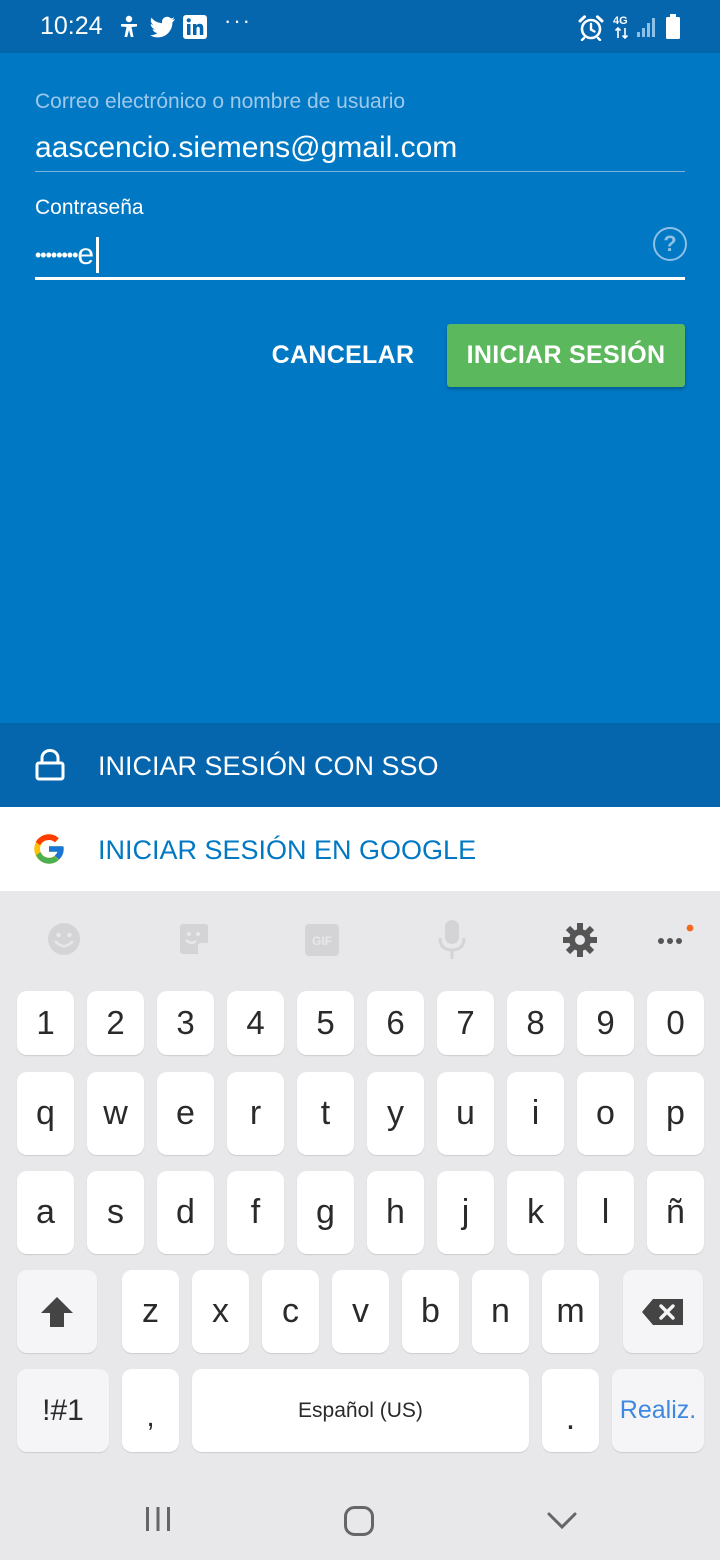 This screenshot has height=1560, width=720. Describe the element at coordinates (605, 1023) in the screenshot. I see `key-9: 9` at that location.